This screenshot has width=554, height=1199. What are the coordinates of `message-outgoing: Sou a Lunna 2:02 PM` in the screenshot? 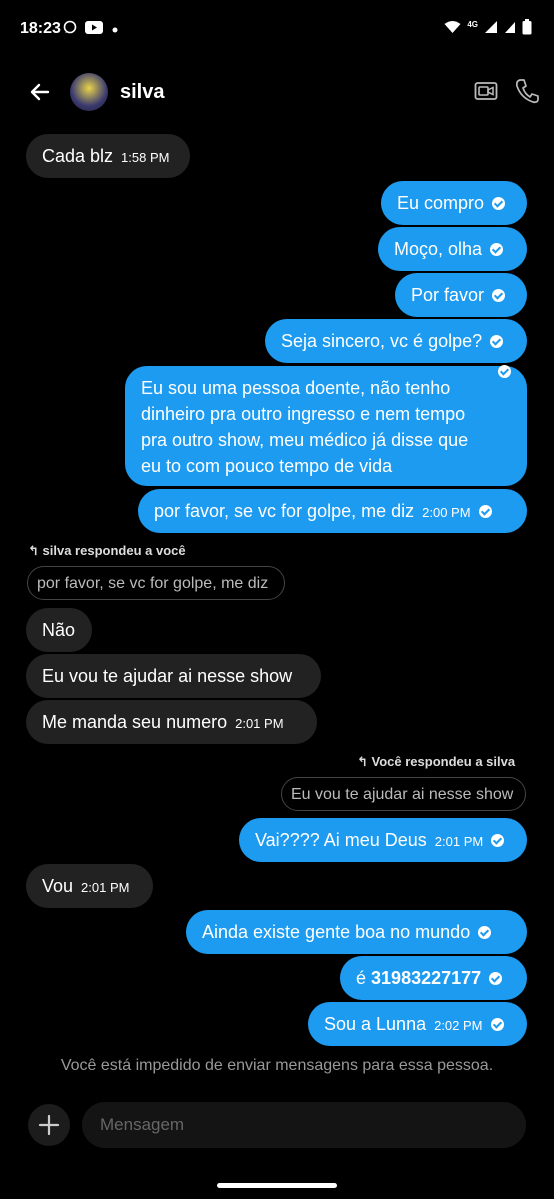 It's located at (417, 1024).